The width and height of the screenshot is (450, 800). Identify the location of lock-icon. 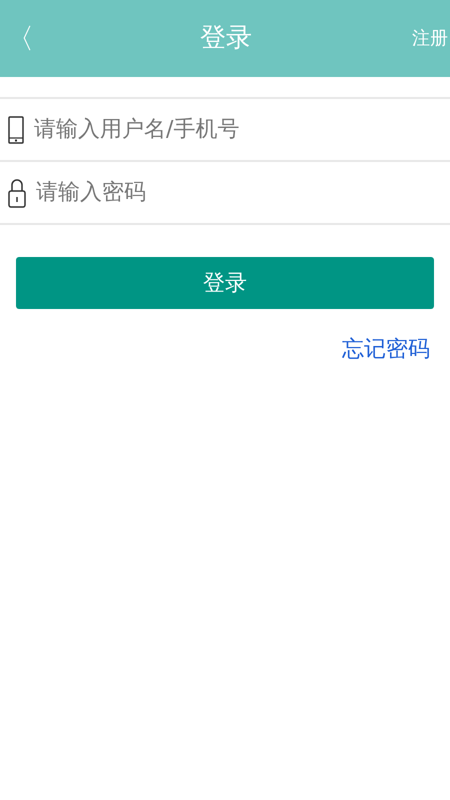
(17, 193).